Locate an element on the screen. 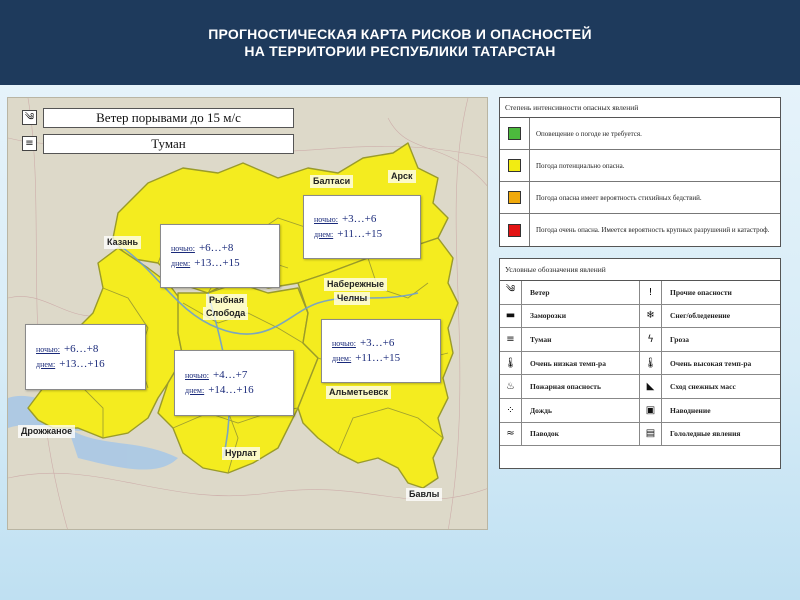 The width and height of the screenshot is (800, 600). flood-wave-icon: ≈ is located at coordinates (511, 434).